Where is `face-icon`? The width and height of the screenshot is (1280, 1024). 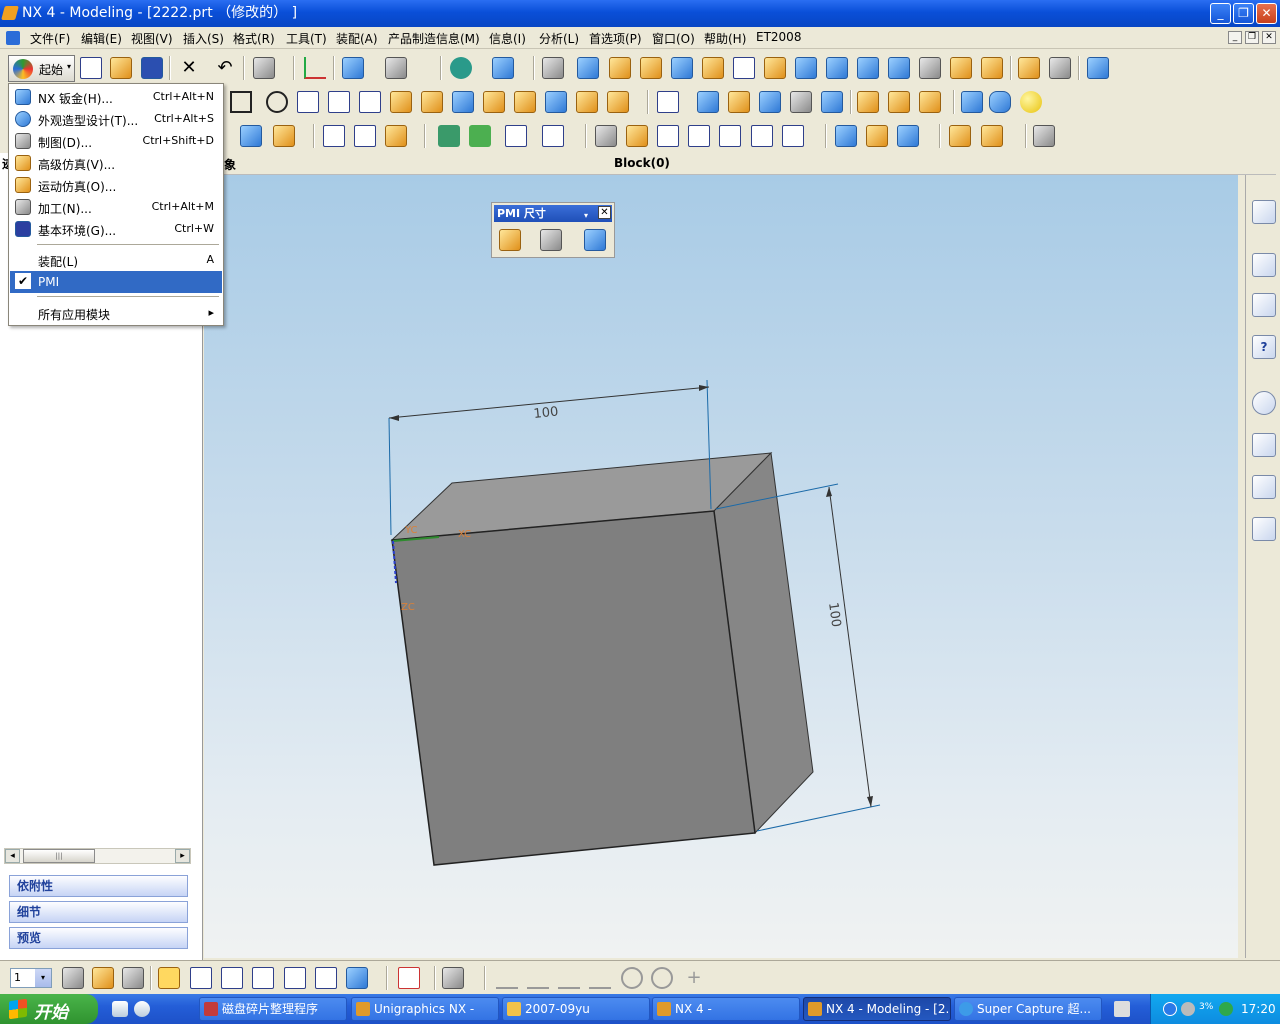 face-icon is located at coordinates (251, 136).